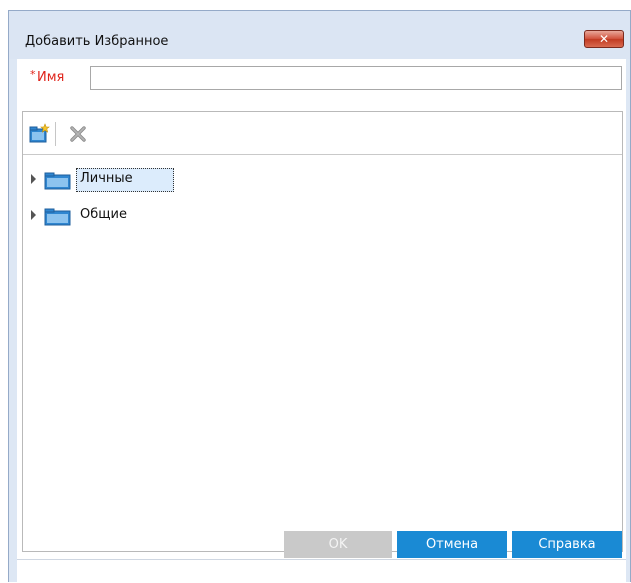 This screenshot has width=631, height=583. I want to click on footer-divider, so click(321, 559).